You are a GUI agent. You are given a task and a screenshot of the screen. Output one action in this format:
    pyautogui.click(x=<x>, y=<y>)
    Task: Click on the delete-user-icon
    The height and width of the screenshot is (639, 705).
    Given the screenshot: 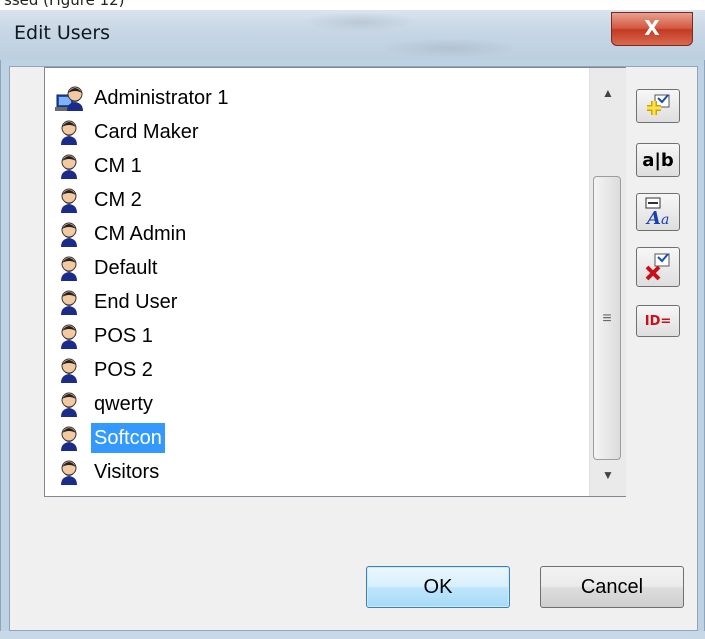 What is the action you would take?
    pyautogui.click(x=657, y=267)
    